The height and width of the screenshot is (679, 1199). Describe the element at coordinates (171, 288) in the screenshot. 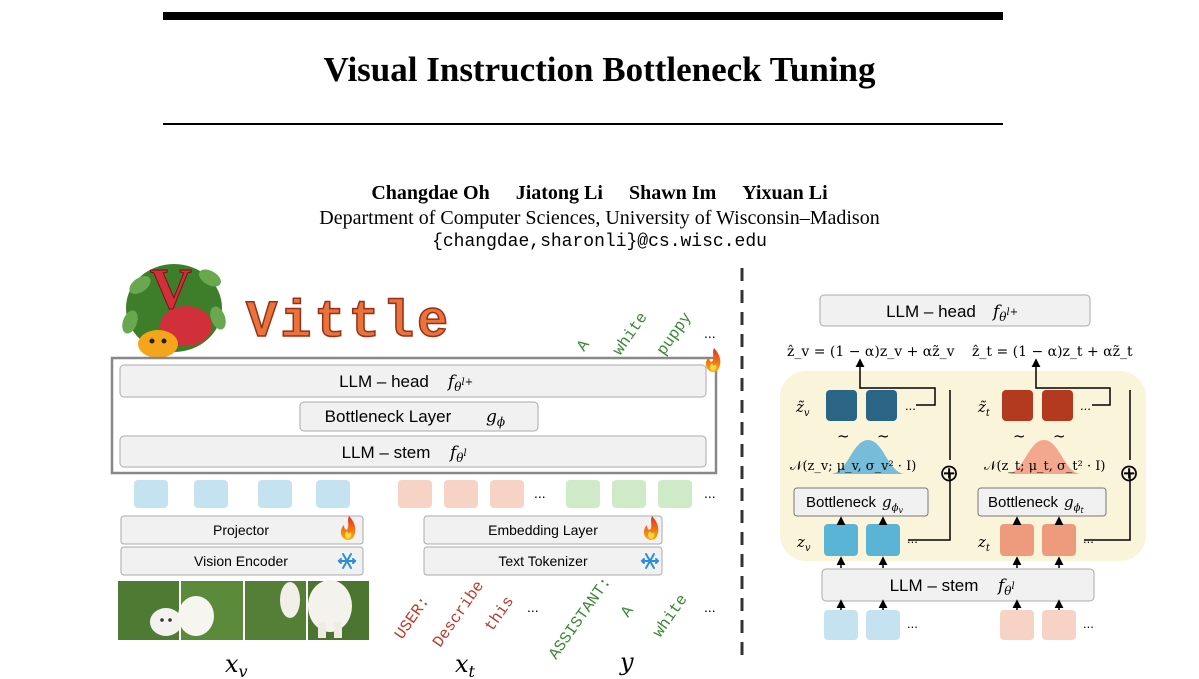

I see `logo-letter: V` at that location.